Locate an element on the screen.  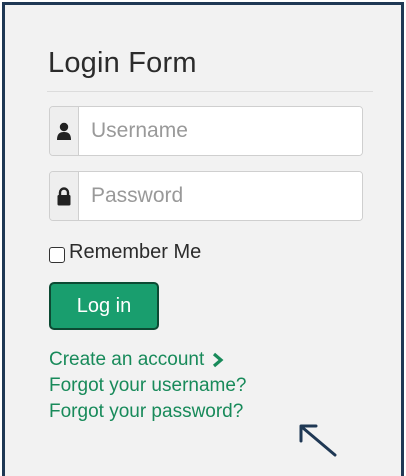
lock-icon is located at coordinates (64, 196).